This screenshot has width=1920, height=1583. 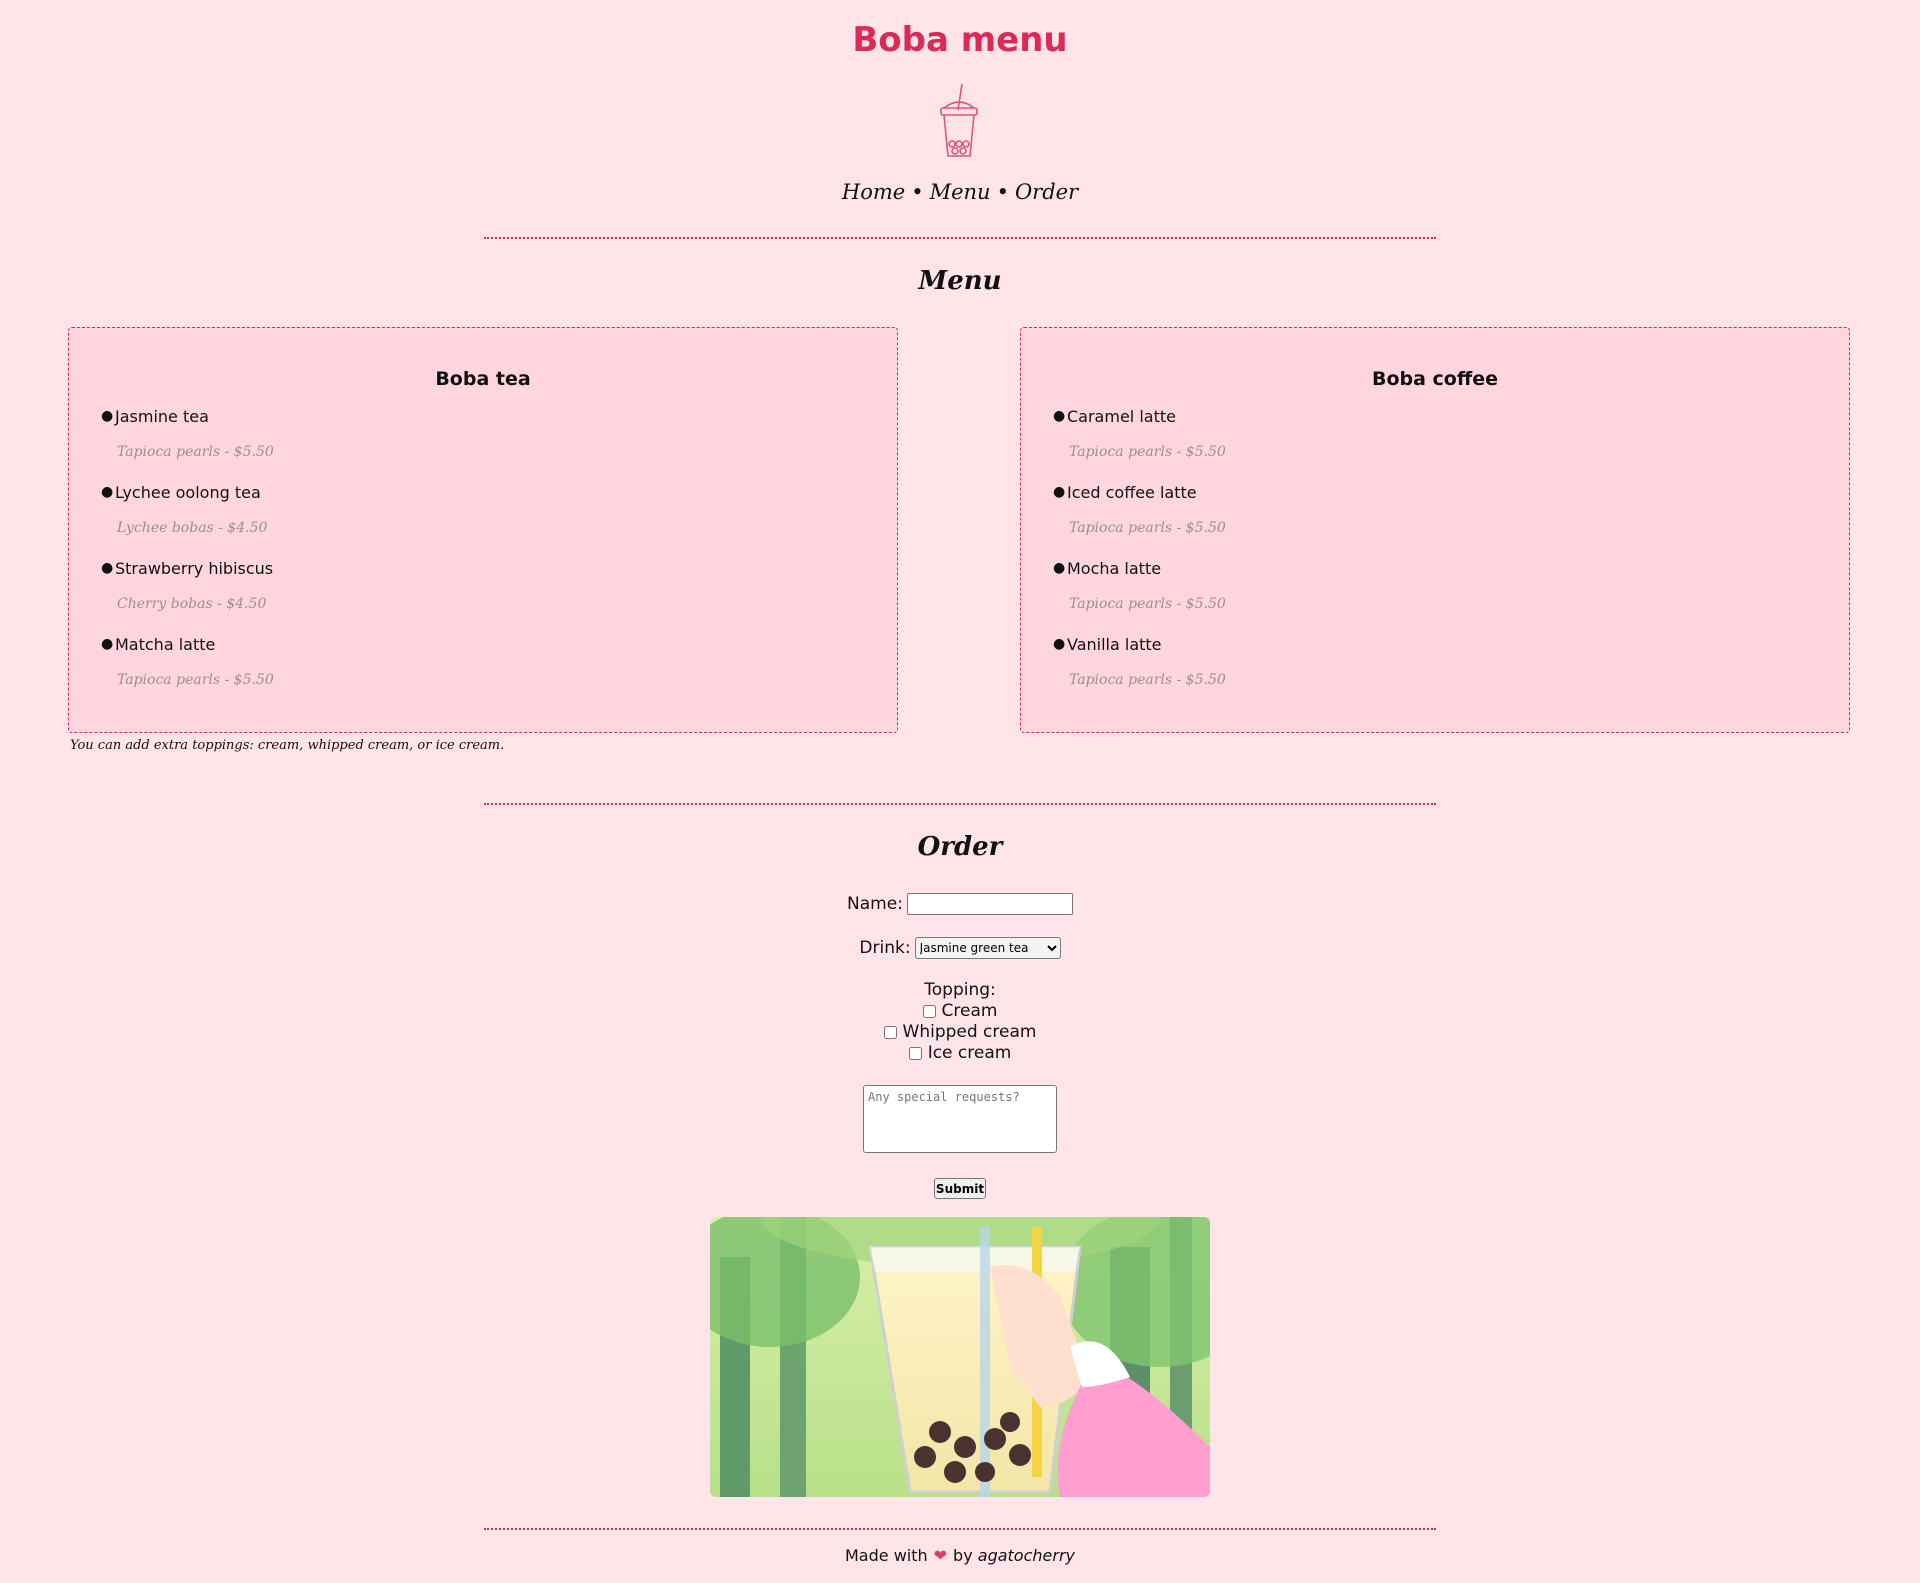 I want to click on name-label: Name:, so click(x=875, y=904).